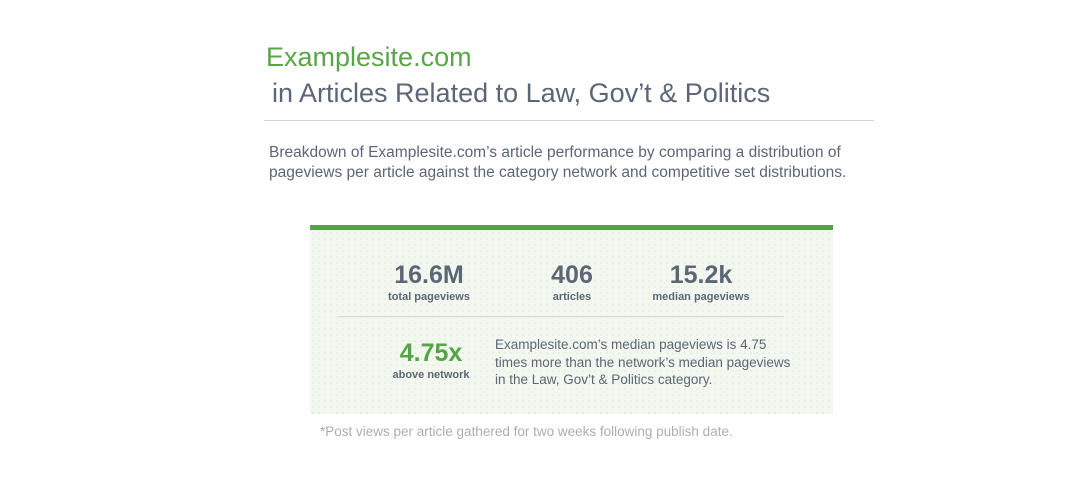  What do you see at coordinates (561, 316) in the screenshot?
I see `stats-divider` at bounding box center [561, 316].